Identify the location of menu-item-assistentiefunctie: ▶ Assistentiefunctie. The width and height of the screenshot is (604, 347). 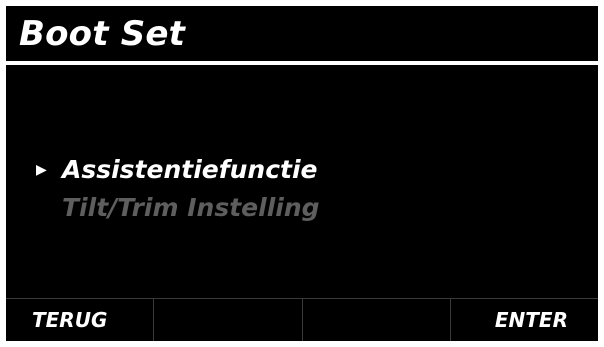
(302, 171).